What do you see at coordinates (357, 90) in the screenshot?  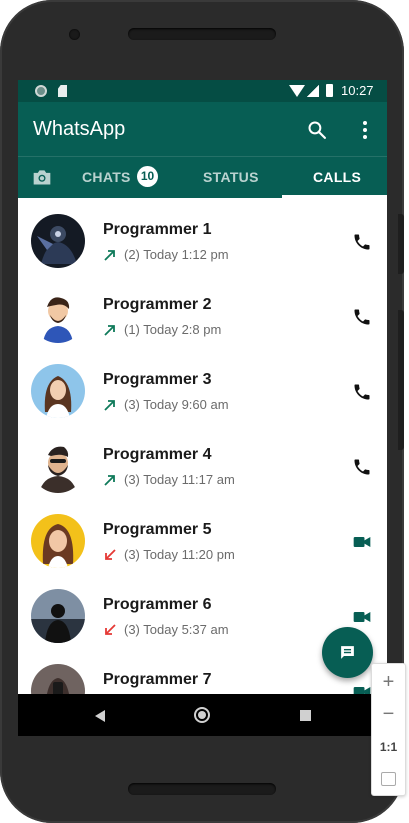 I see `status-time: 10:27` at bounding box center [357, 90].